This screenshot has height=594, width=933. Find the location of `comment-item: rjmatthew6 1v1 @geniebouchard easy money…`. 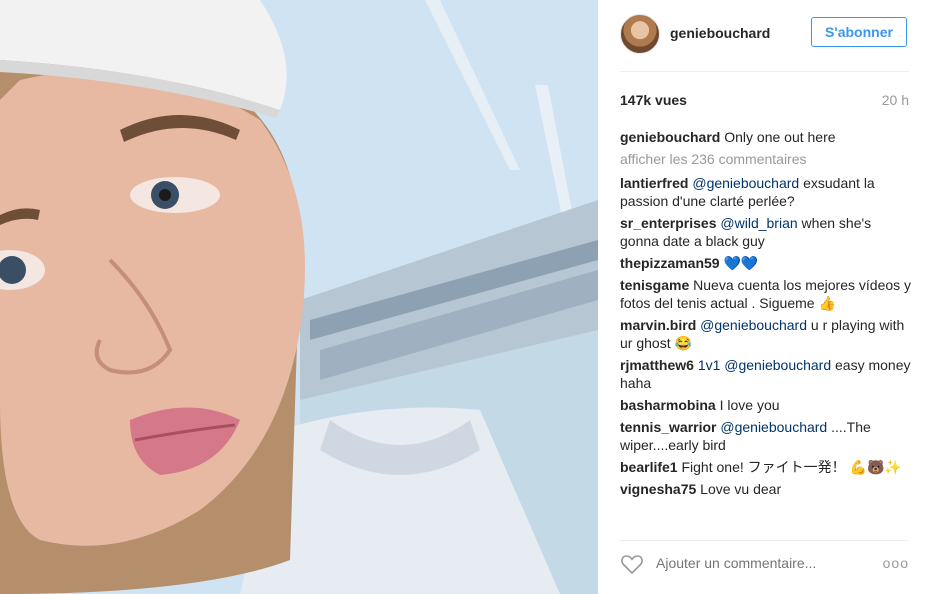

comment-item: rjmatthew6 1v1 @geniebouchard easy money… is located at coordinates (766, 374).